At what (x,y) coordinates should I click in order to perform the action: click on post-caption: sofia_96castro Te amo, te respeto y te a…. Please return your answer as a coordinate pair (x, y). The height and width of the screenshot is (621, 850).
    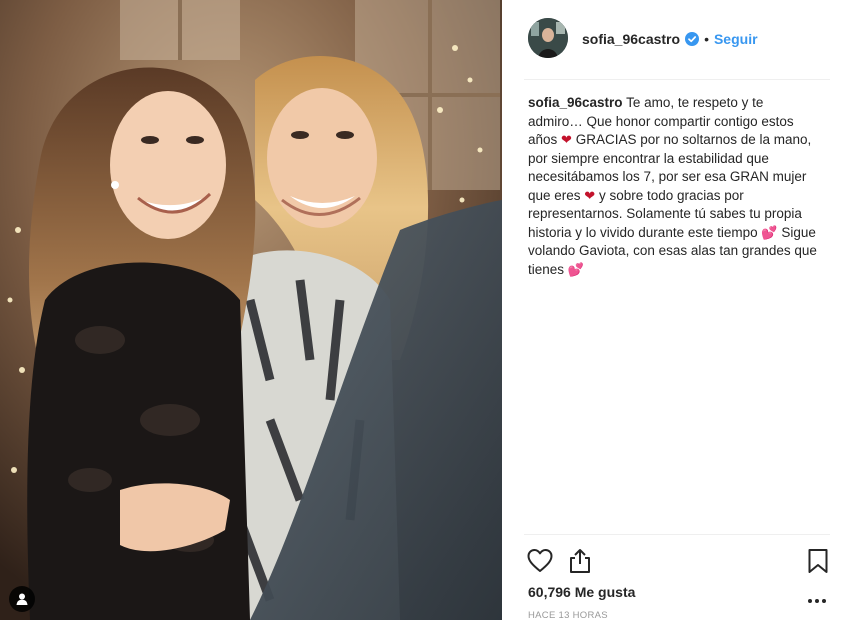
    Looking at the image, I should click on (673, 186).